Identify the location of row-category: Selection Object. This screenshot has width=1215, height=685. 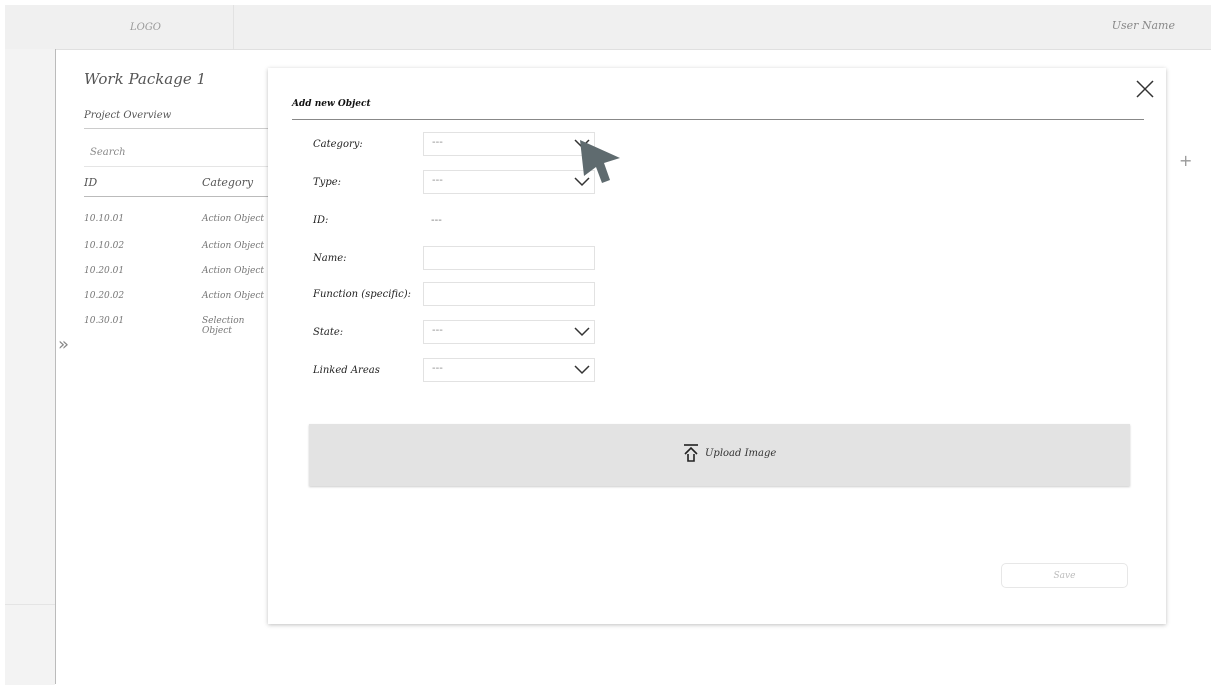
(223, 326).